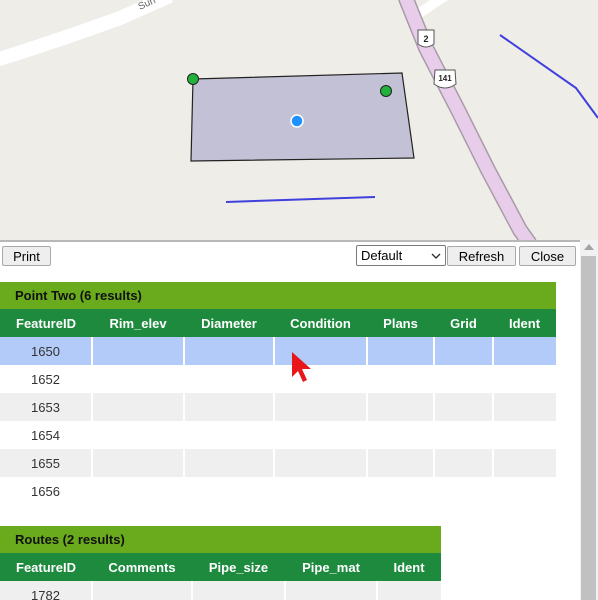 This screenshot has height=600, width=598. What do you see at coordinates (46, 407) in the screenshot?
I see `feature-id-cell: 1653` at bounding box center [46, 407].